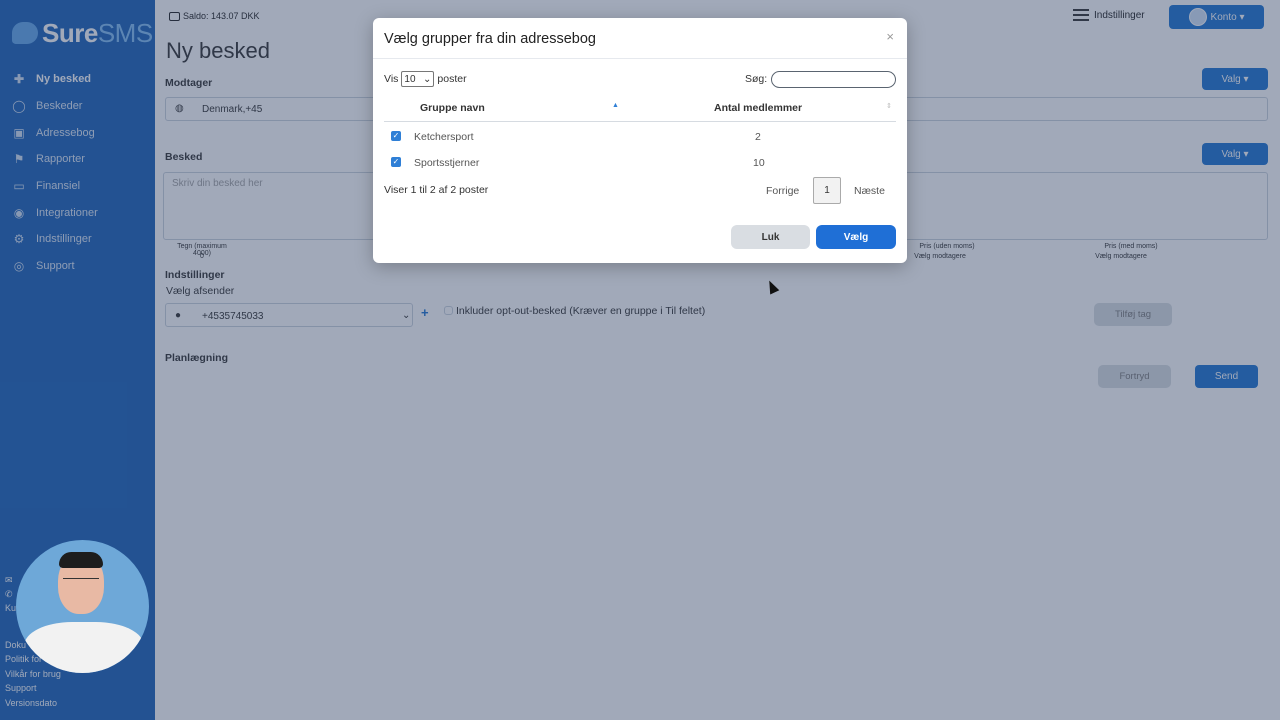 The height and width of the screenshot is (720, 1280). Describe the element at coordinates (856, 237) in the screenshot. I see `select-button: Vælg` at that location.